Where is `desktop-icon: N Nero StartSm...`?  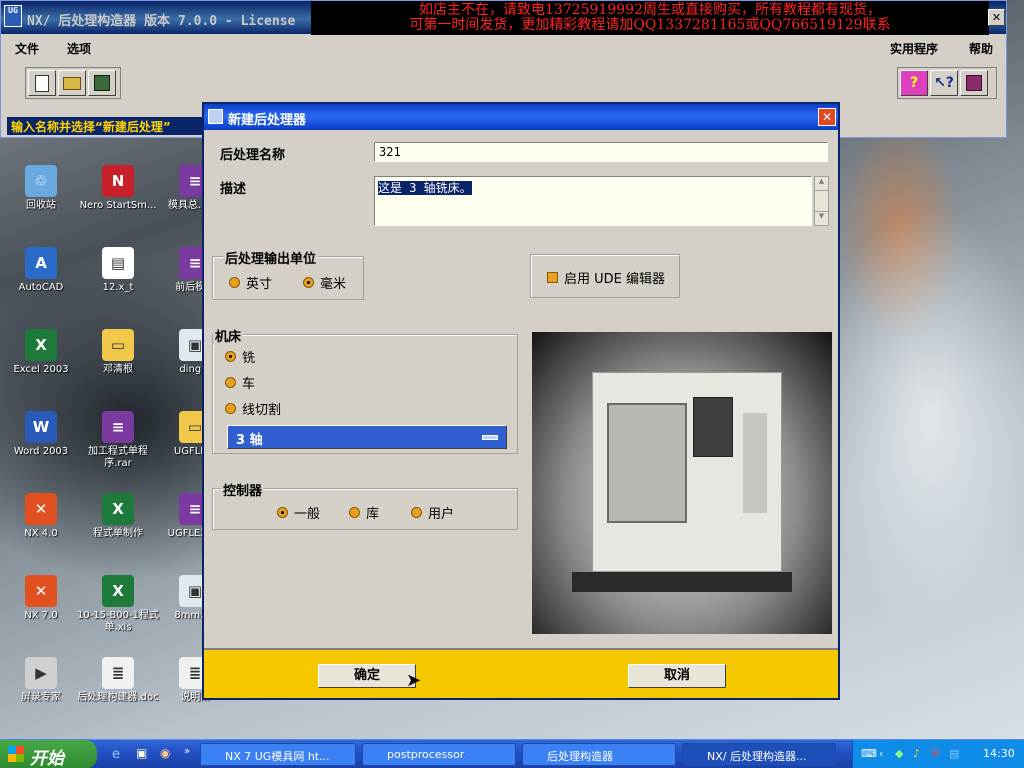
desktop-icon: N Nero StartSm... is located at coordinates (118, 188).